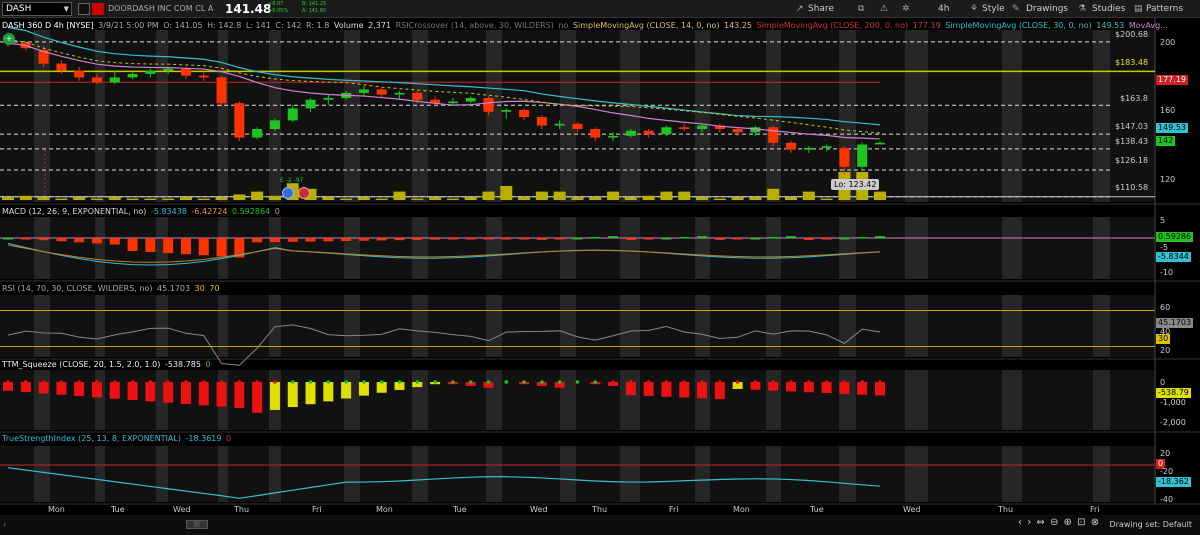  Describe the element at coordinates (1134, 98) in the screenshot. I see `level-label-163: $163.8` at that location.